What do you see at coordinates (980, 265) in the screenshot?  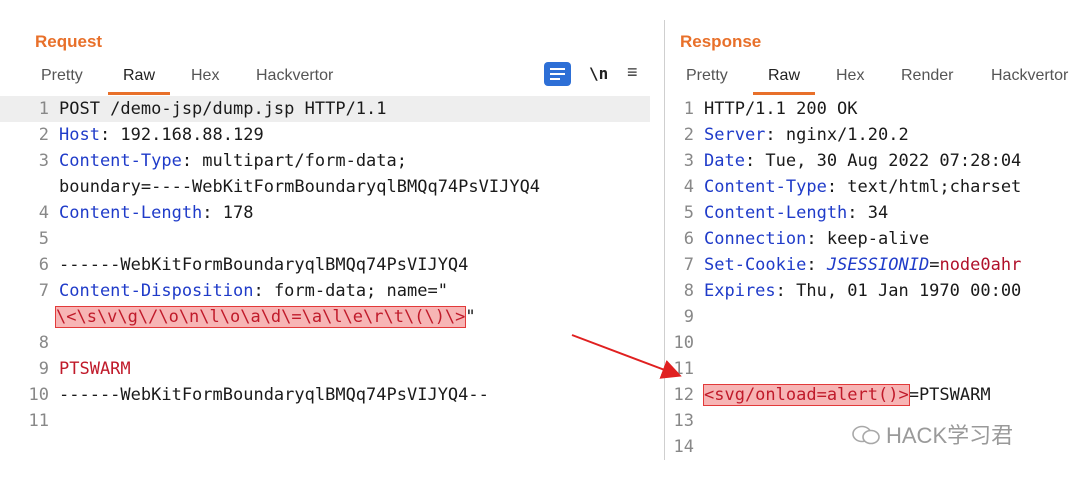 I see `cookie-value: node0ahr` at bounding box center [980, 265].